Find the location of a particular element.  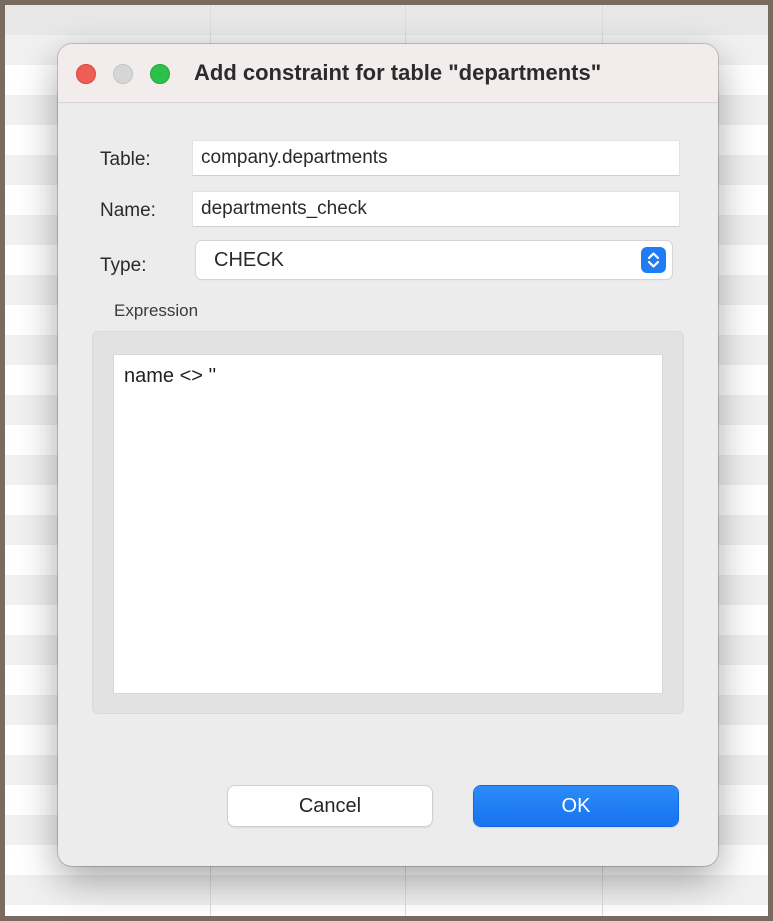

background-header-row is located at coordinates (386, 20).